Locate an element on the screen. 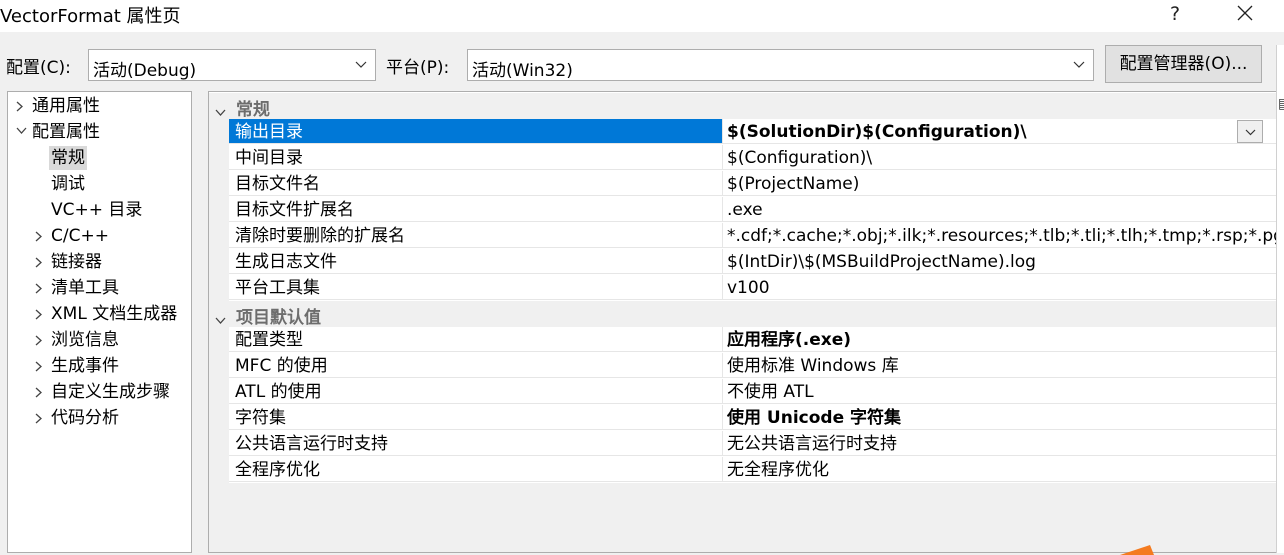  title-bar: VectorFormat 属性页 ? is located at coordinates (642, 16).